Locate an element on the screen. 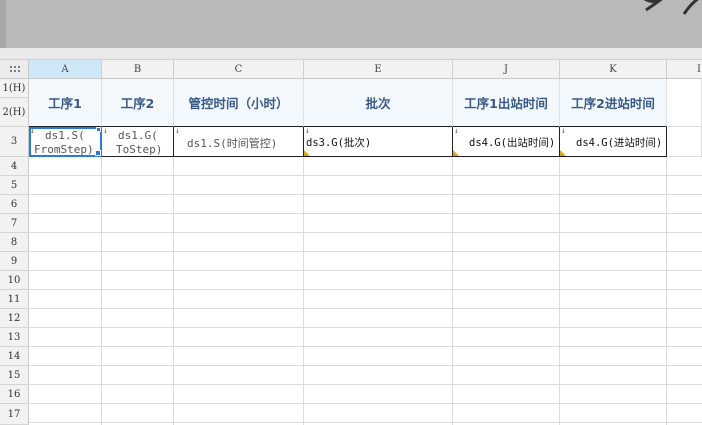 The height and width of the screenshot is (425, 702). cell-text: ds4.G(出站时间) is located at coordinates (512, 143).